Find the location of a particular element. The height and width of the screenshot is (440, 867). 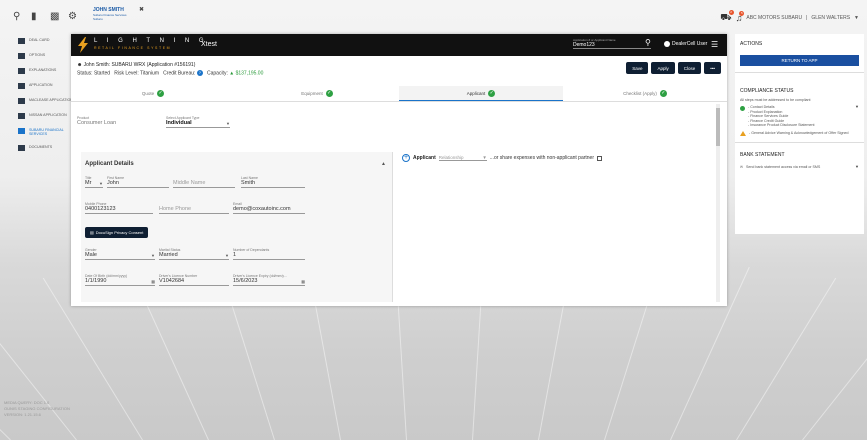

email-field: Email demo@coxautoinc.com is located at coordinates (269, 208).